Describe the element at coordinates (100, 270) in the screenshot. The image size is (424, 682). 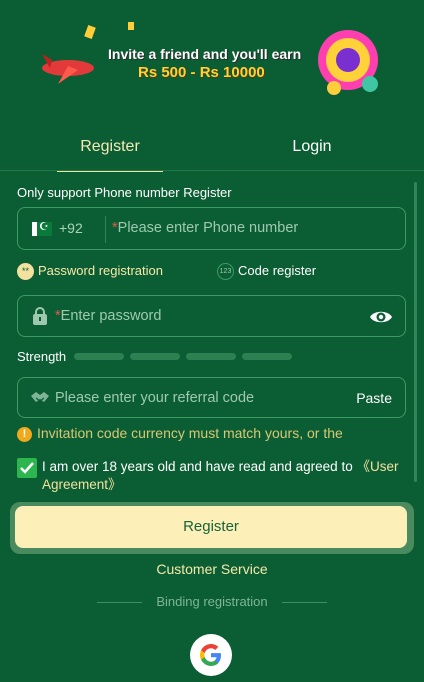
I see `password-registration-label: Password registration` at that location.